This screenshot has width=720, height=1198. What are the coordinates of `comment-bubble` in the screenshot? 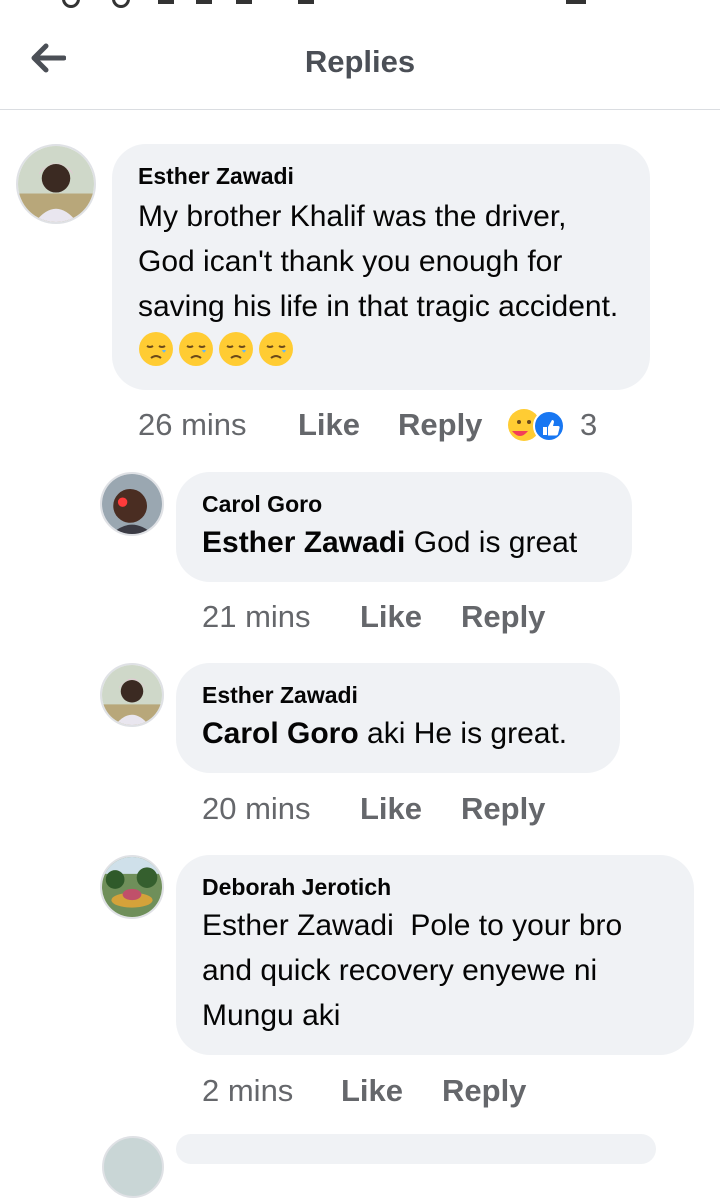 It's located at (416, 1149).